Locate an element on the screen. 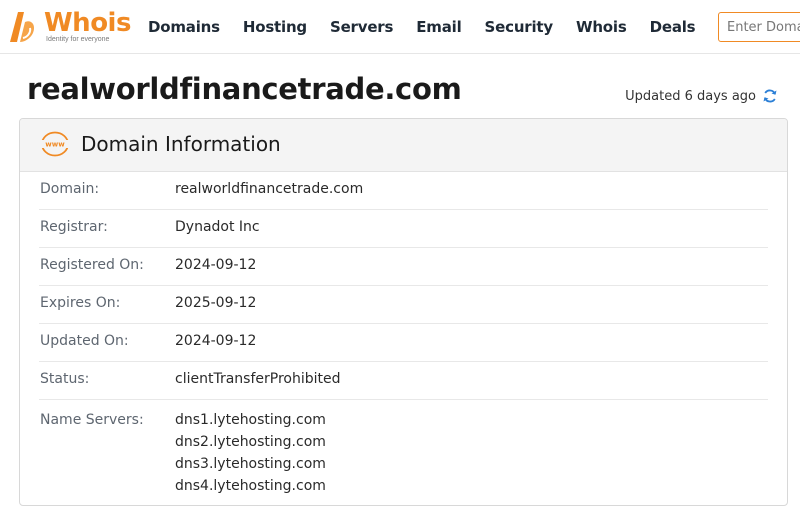 This screenshot has width=800, height=514. value-registered-on: 2024-09-12 is located at coordinates (216, 265).